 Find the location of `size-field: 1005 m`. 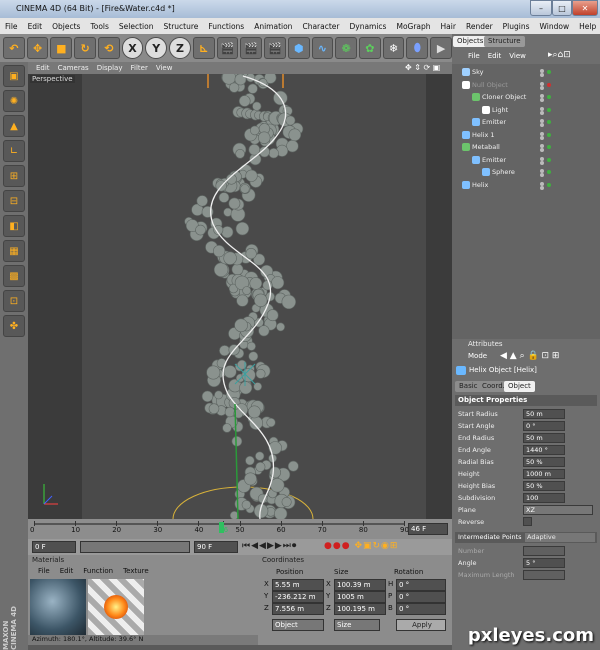

size-field: 1005 m is located at coordinates (360, 597).